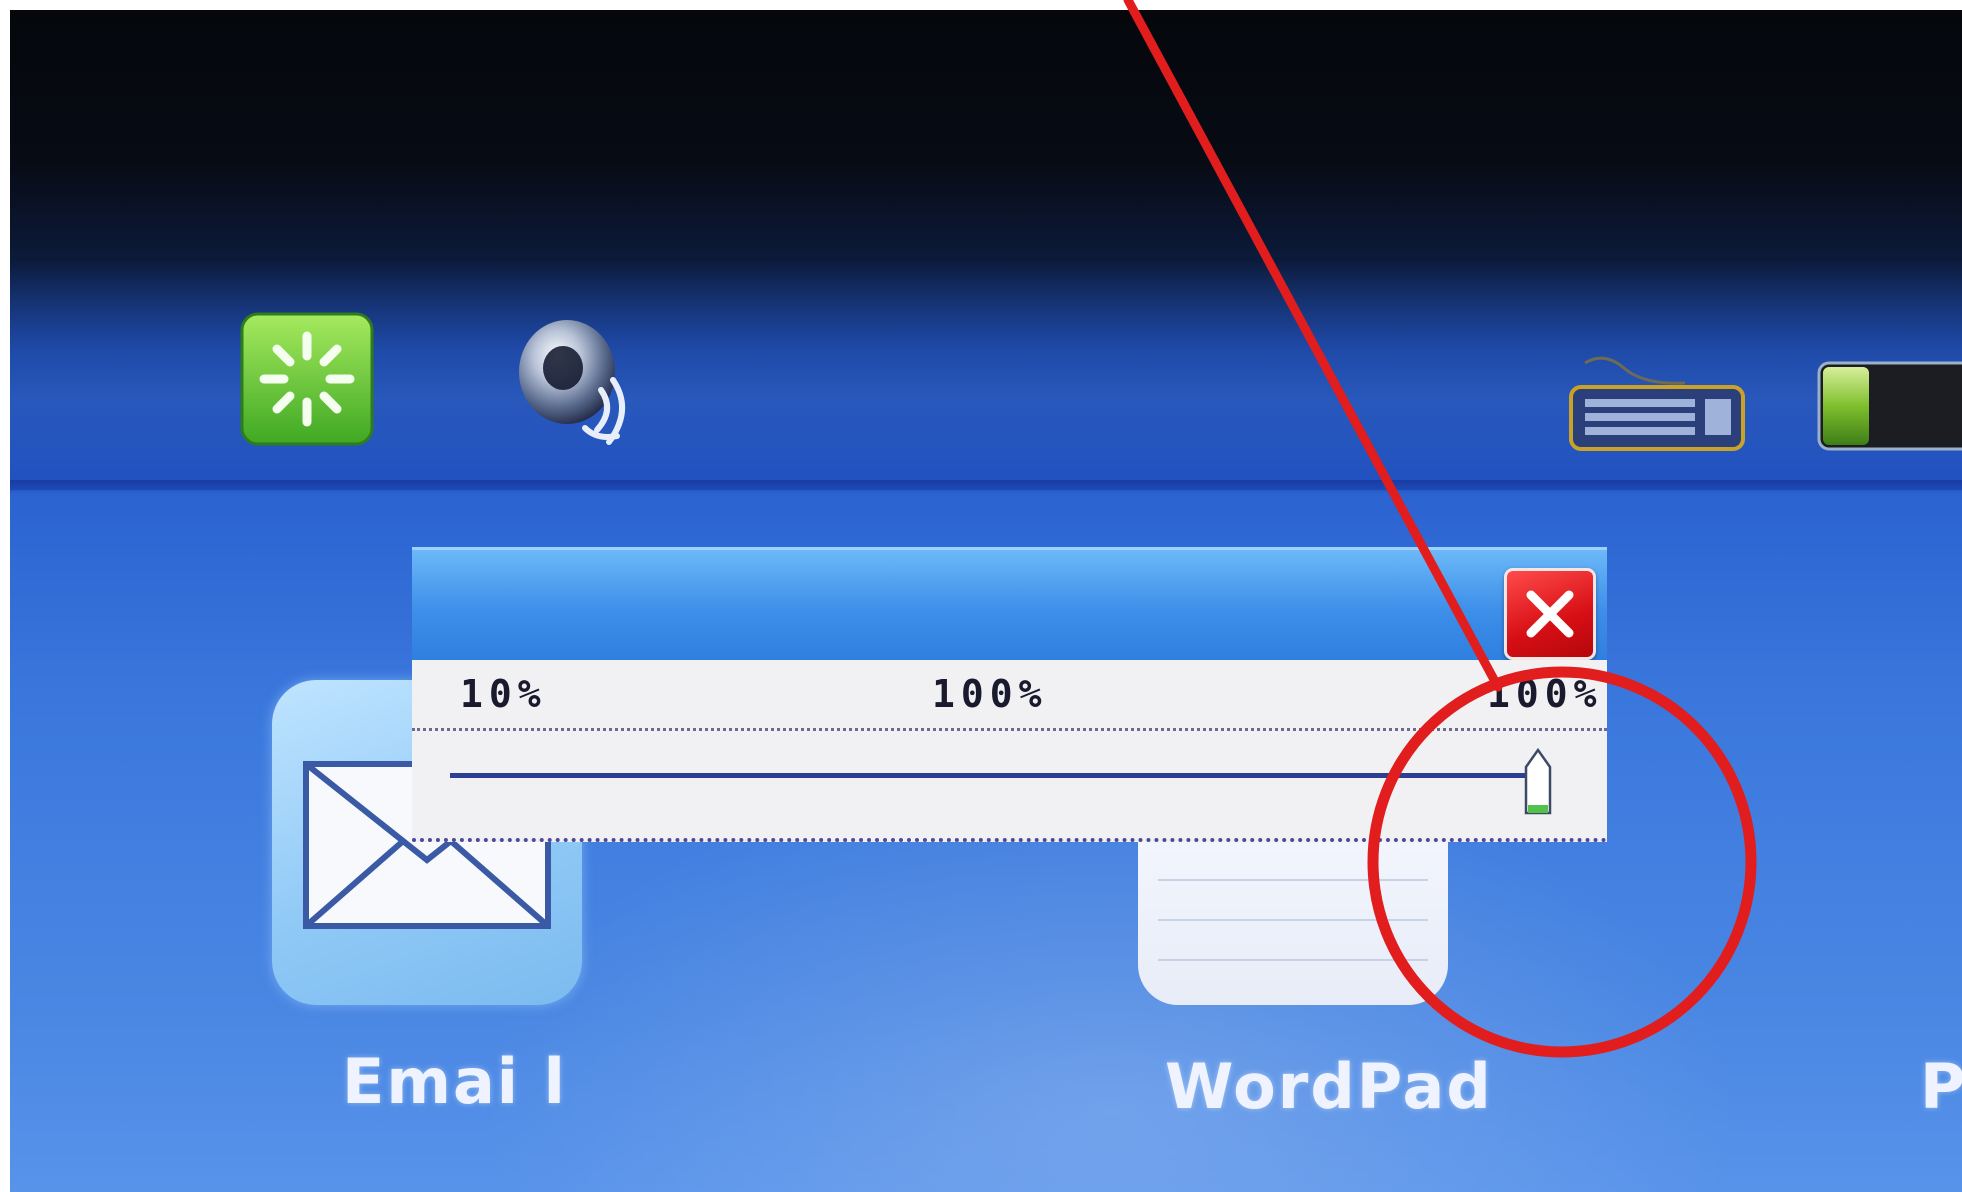 The width and height of the screenshot is (1962, 1192). What do you see at coordinates (1538, 782) in the screenshot?
I see `slider-thumb` at bounding box center [1538, 782].